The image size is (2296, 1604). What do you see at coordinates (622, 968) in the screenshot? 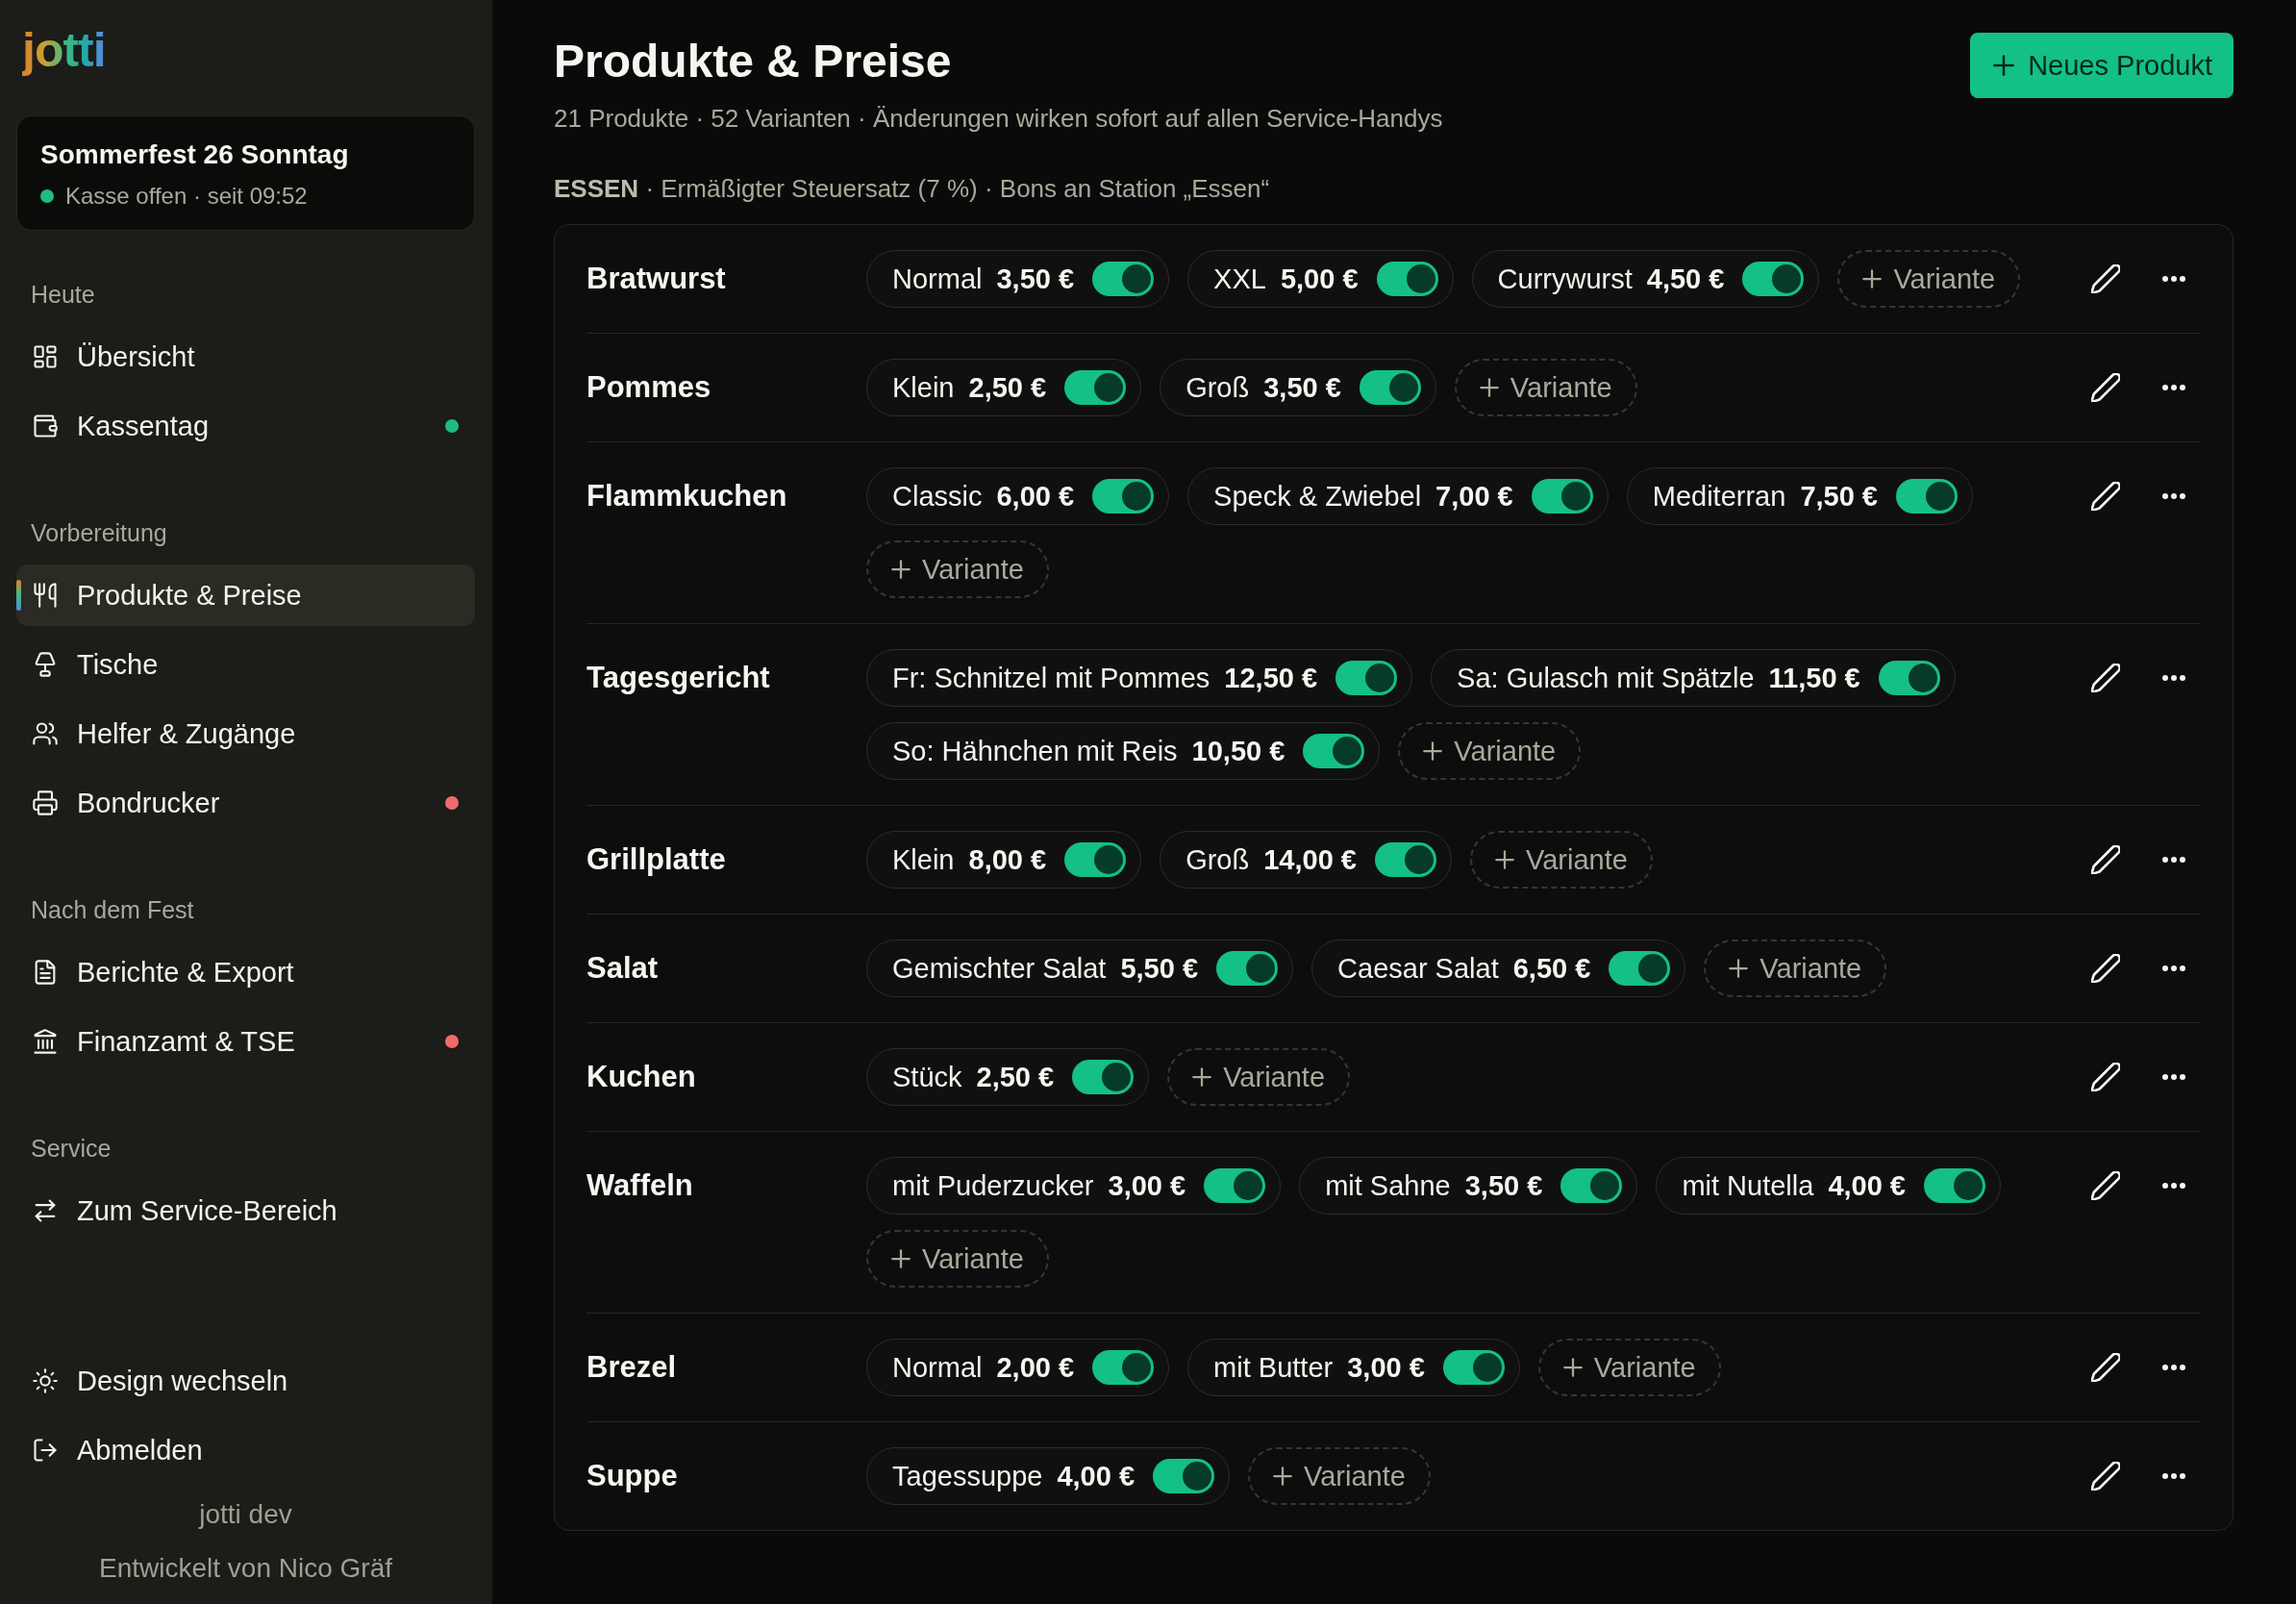
I see `product-name: Salat` at bounding box center [622, 968].